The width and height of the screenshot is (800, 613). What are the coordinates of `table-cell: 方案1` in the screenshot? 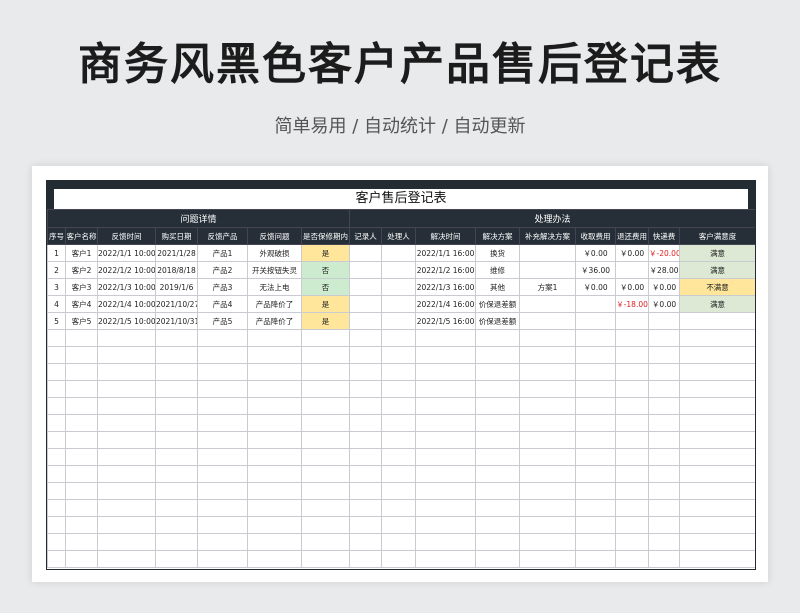 It's located at (548, 287).